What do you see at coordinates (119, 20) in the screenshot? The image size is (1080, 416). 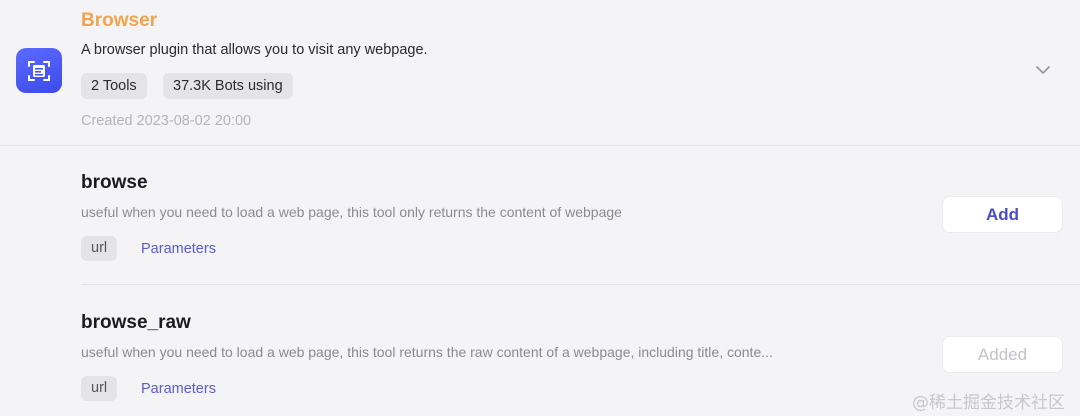 I see `plugin-title: Browser` at bounding box center [119, 20].